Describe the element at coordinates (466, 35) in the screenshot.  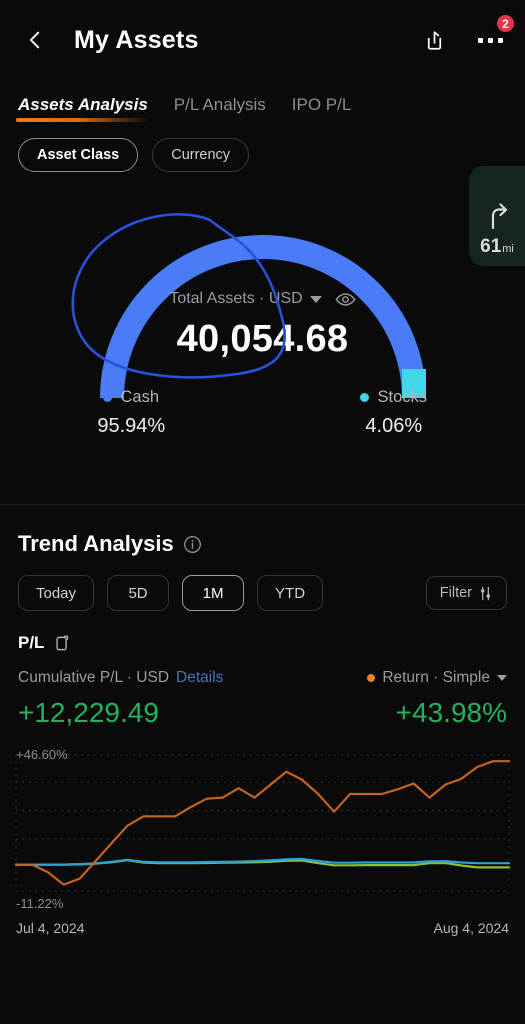
I see `top-bar-actions: 2` at that location.